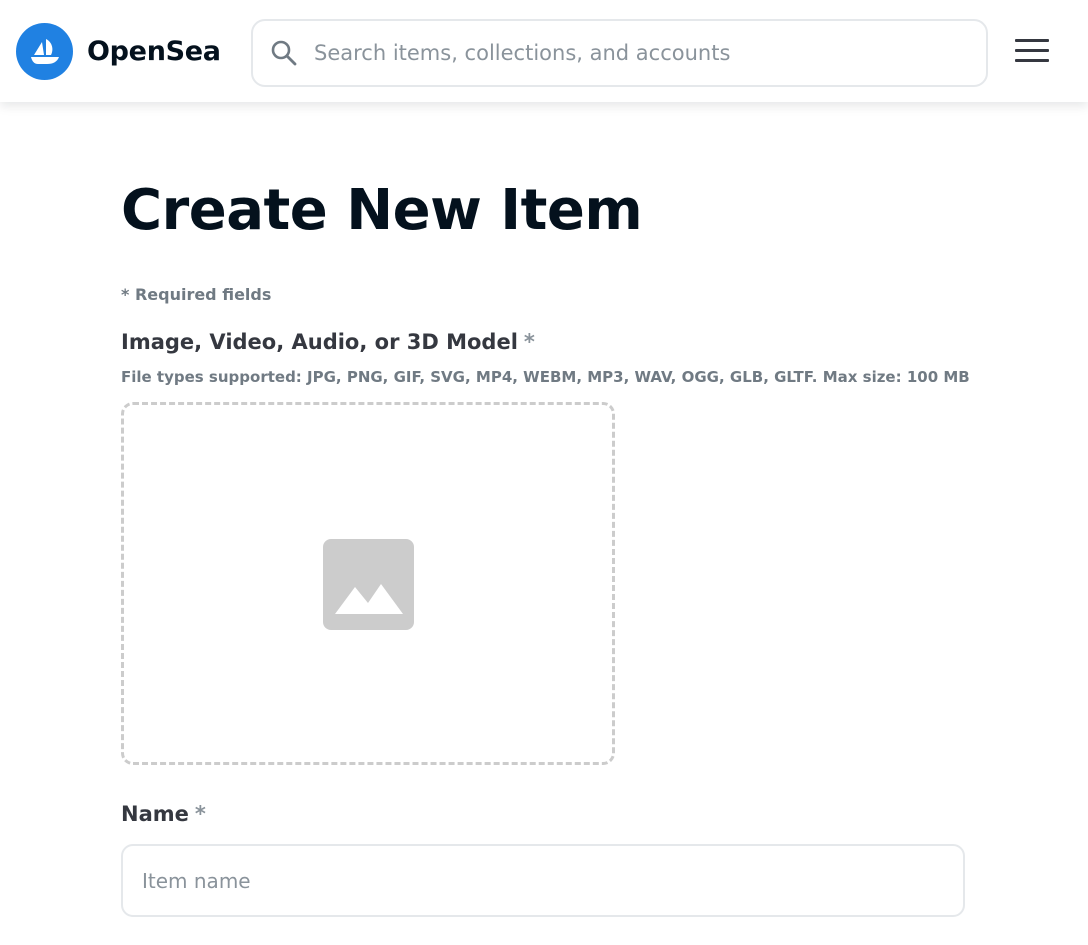 This screenshot has height=945, width=1088. I want to click on hamburger-menu-button, so click(1033, 52).